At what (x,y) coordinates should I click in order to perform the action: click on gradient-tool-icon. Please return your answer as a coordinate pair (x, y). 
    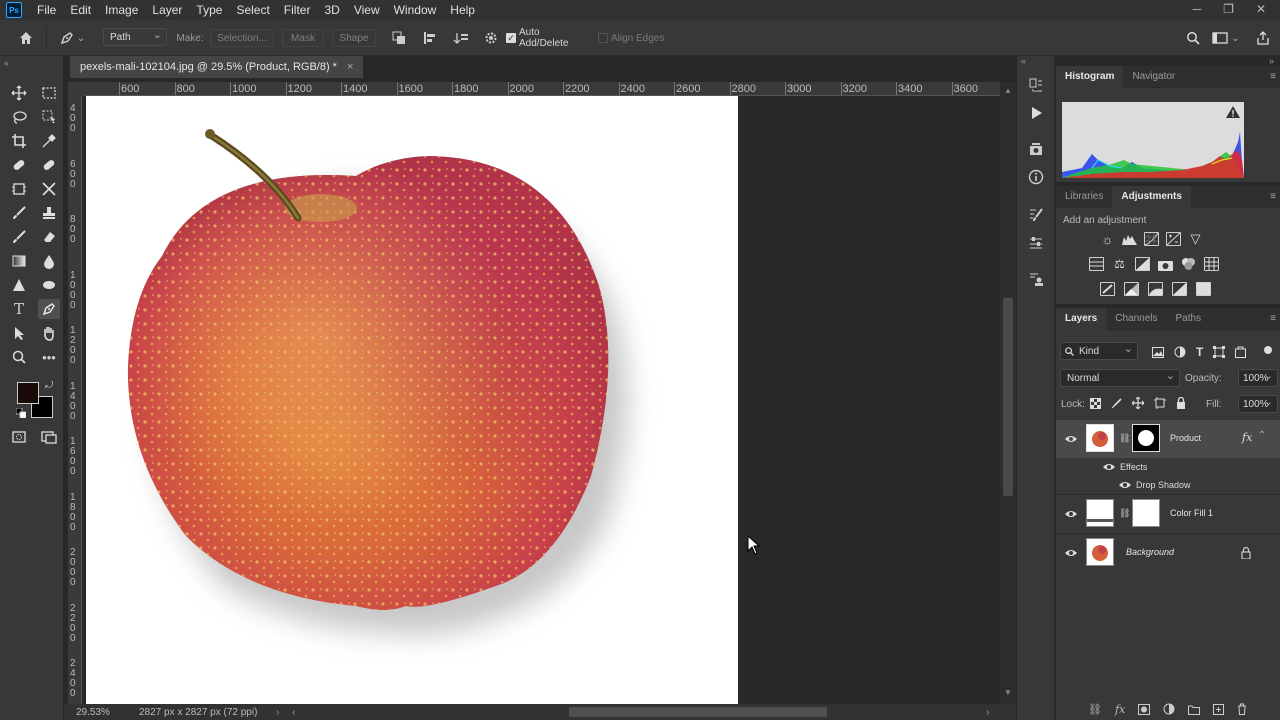
    Looking at the image, I should click on (19, 261).